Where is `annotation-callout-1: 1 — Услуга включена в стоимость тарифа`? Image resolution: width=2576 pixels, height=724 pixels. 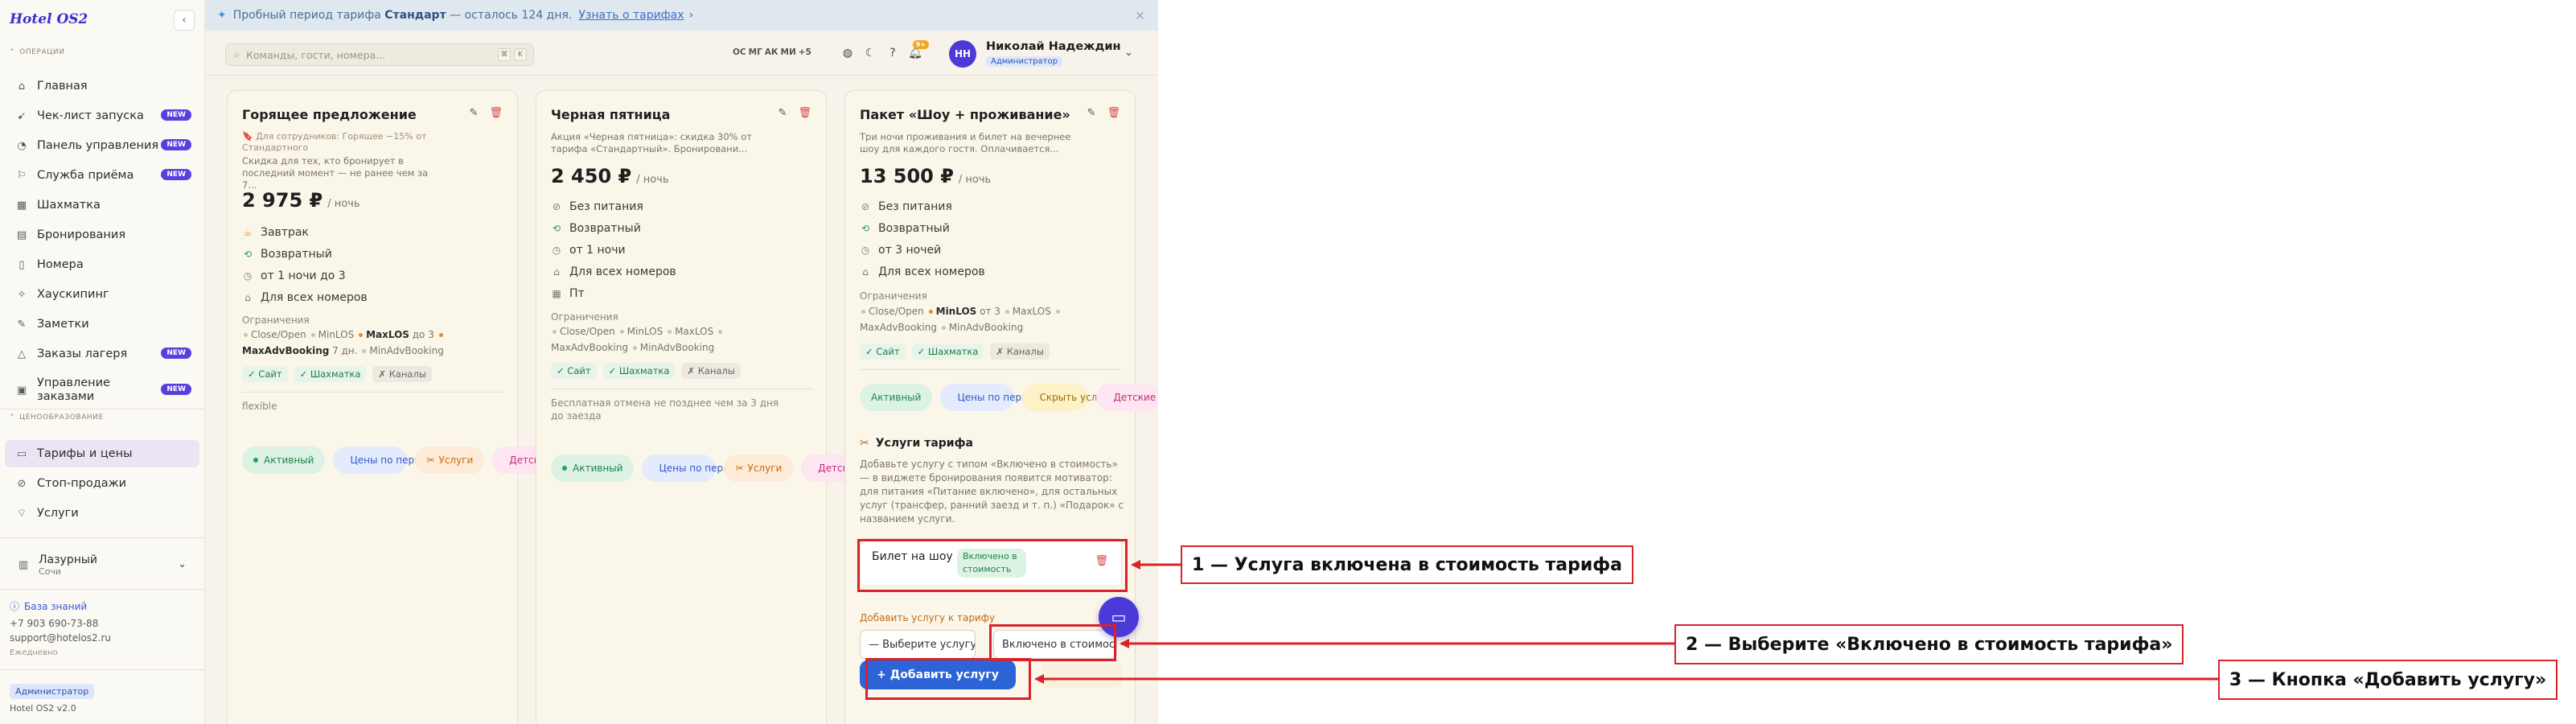 annotation-callout-1: 1 — Услуга включена в стоимость тарифа is located at coordinates (1407, 564).